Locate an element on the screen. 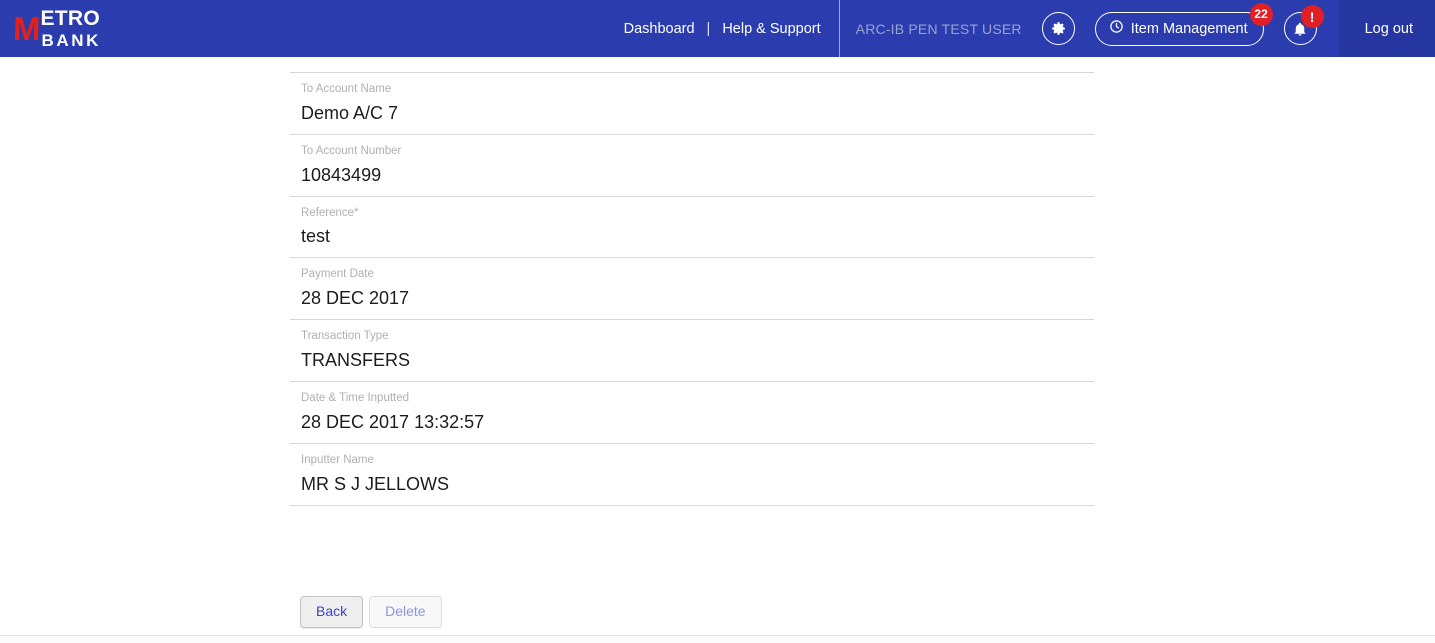 The width and height of the screenshot is (1435, 643). clock-icon is located at coordinates (1116, 28).